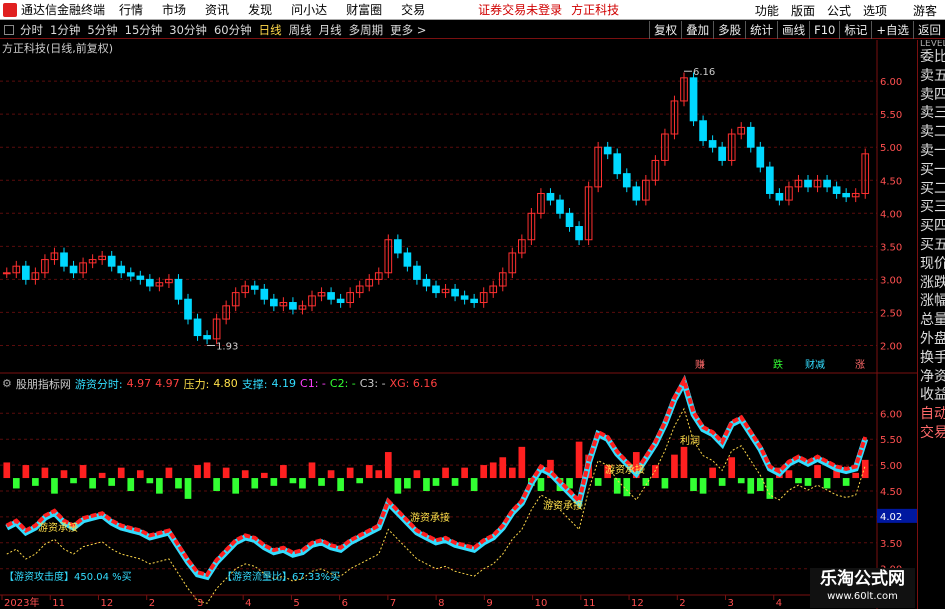  I want to click on watermark: 乐淘公式网 www.60lt.com, so click(862, 588).